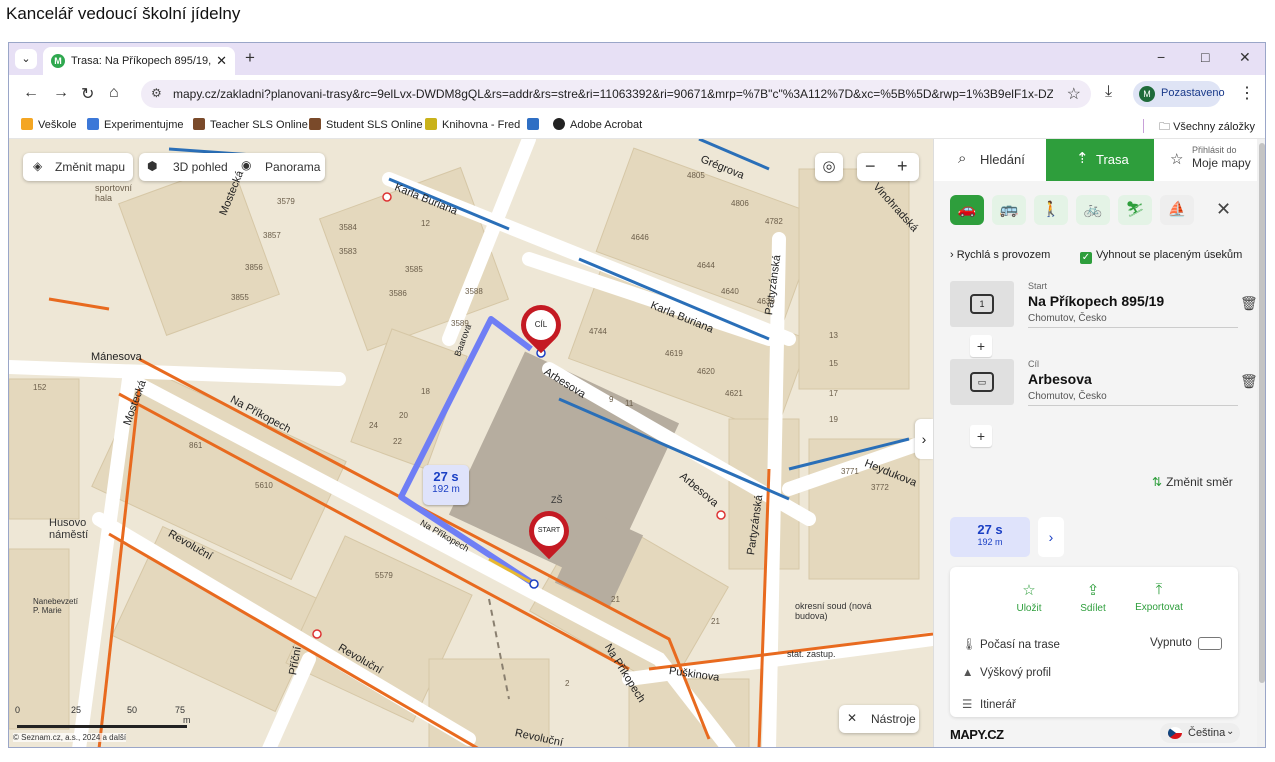  Describe the element at coordinates (879, 719) in the screenshot. I see `tools-button: ✕ Nástroje` at that location.